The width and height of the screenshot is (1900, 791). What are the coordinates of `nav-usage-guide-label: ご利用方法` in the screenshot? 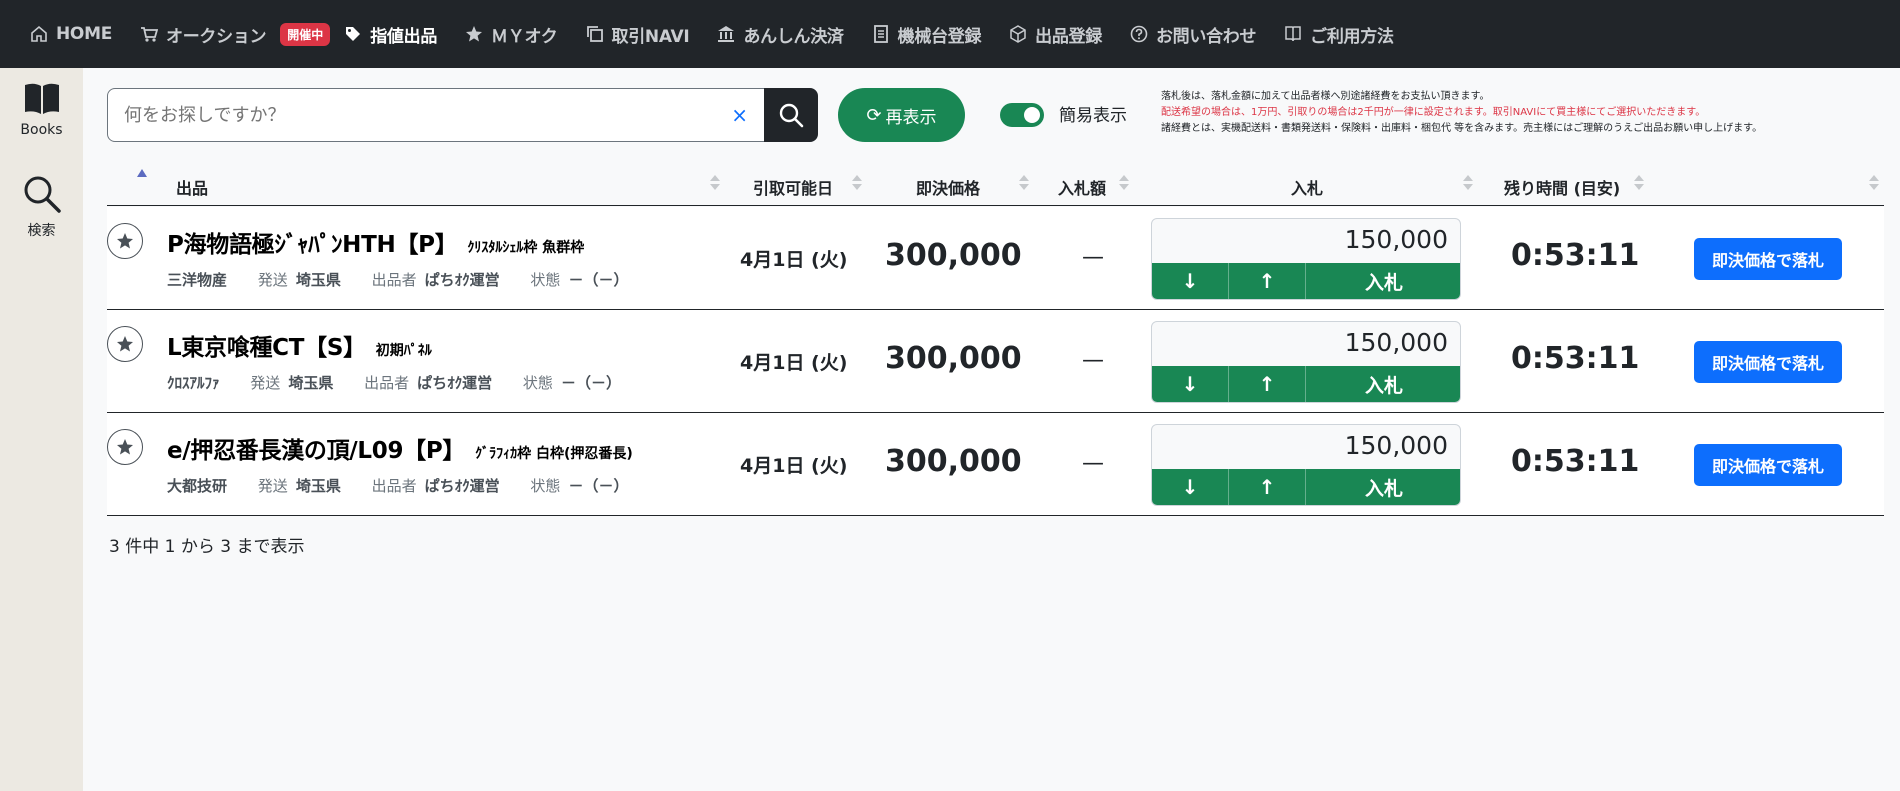 It's located at (1352, 36).